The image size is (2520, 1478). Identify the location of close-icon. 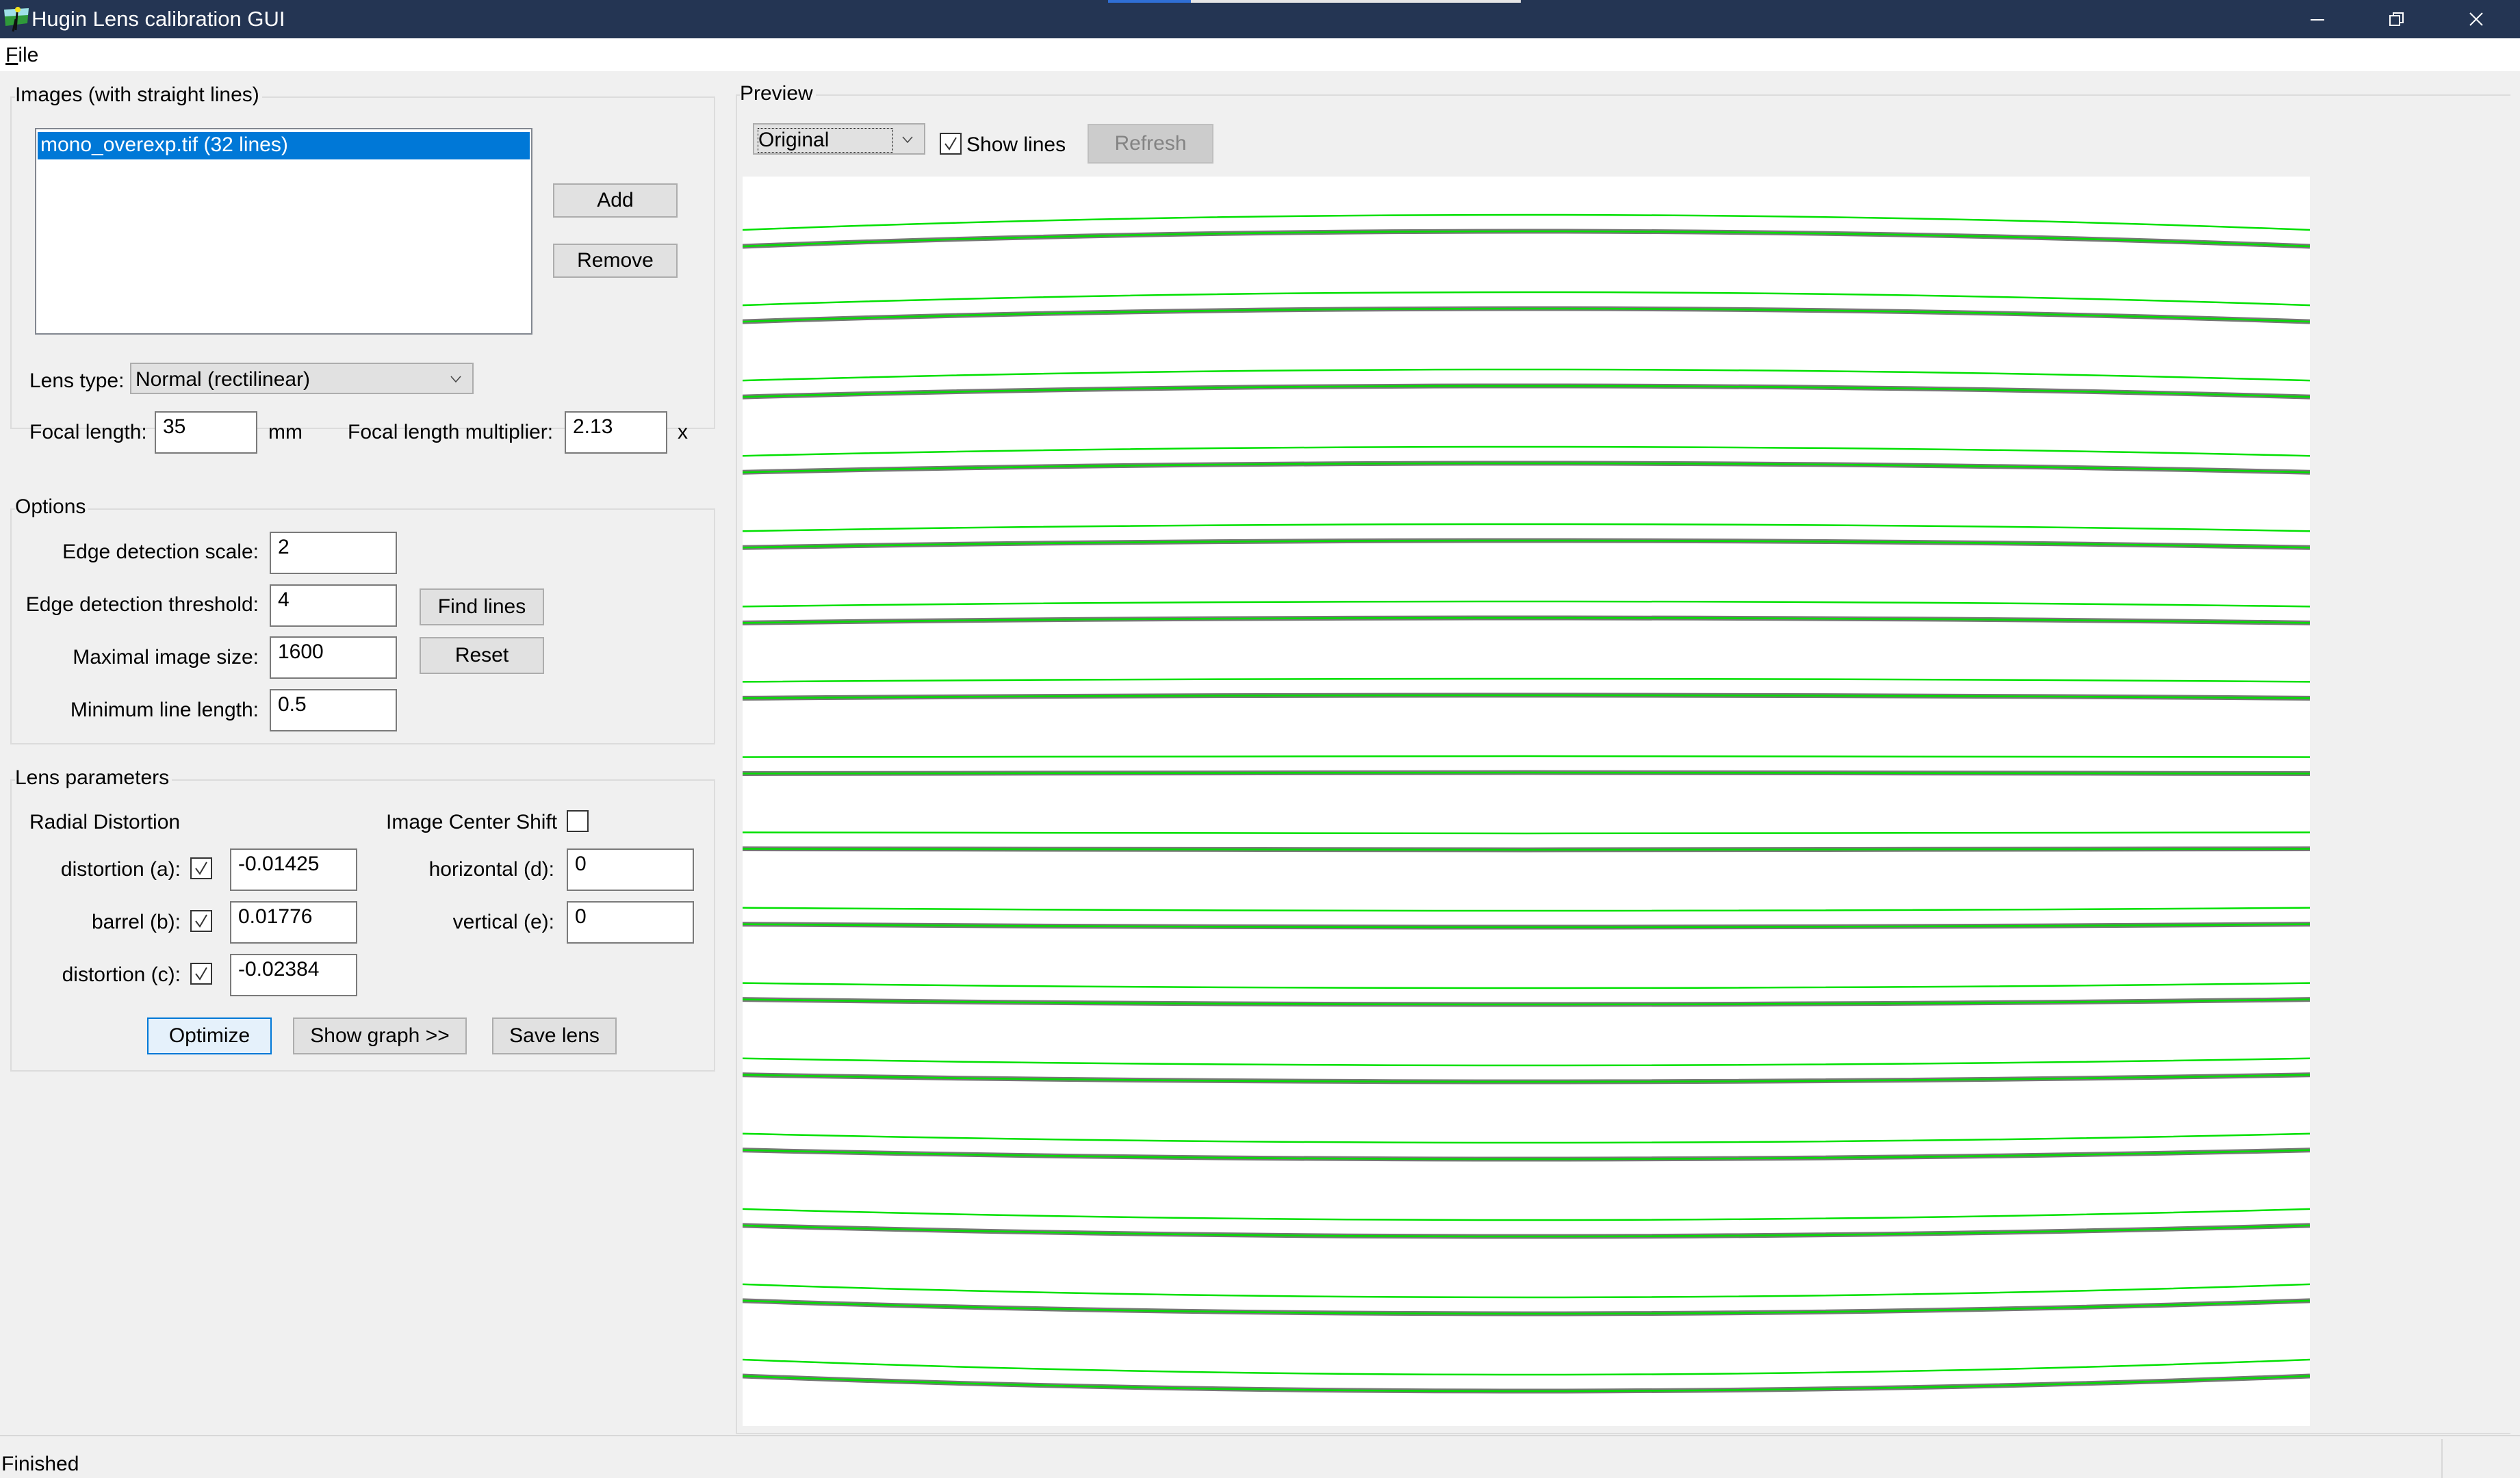
(2476, 19).